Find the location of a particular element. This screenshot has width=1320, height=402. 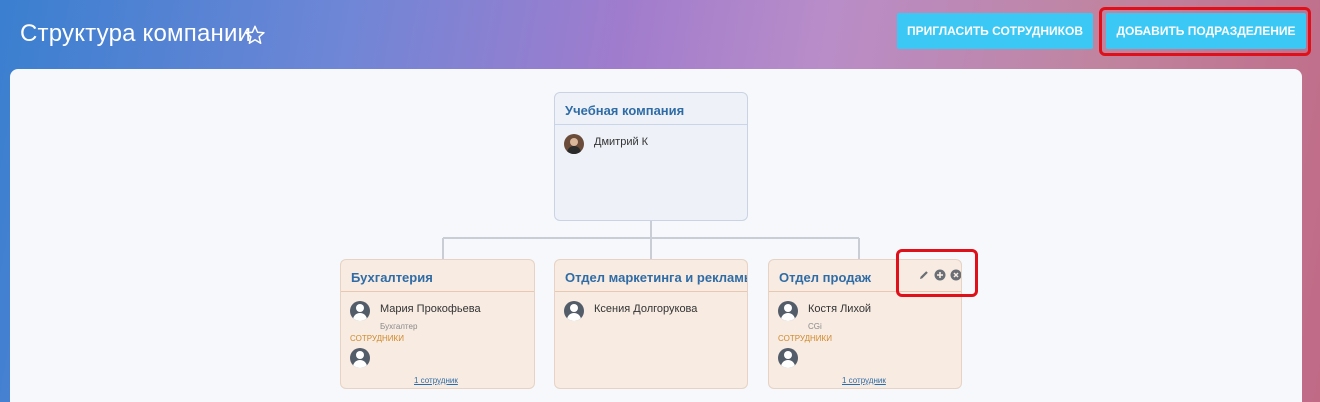

company-head: Дмитрий К is located at coordinates (606, 144).